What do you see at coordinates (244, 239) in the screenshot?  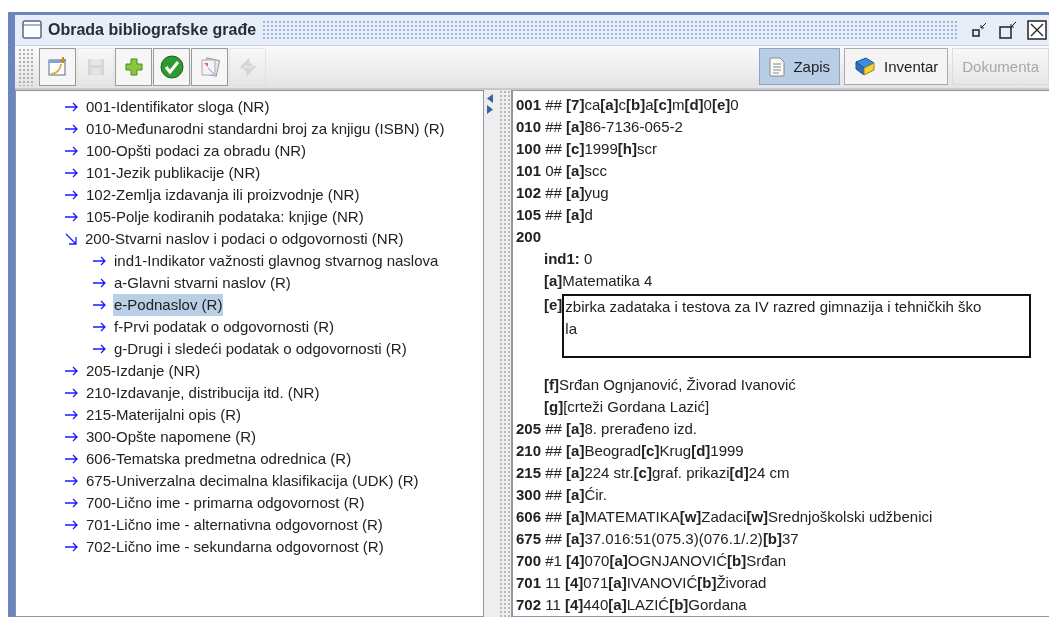 I see `tree-item: 200-Stvarni naslov i podaci o odgovornosti (NR)` at bounding box center [244, 239].